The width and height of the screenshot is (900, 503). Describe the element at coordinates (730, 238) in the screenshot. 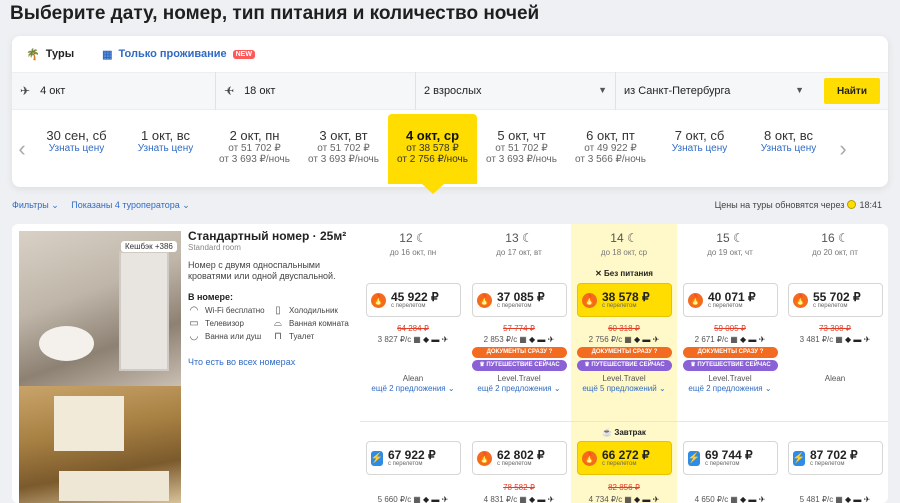

I see `nights-count: 15 ☾` at that location.